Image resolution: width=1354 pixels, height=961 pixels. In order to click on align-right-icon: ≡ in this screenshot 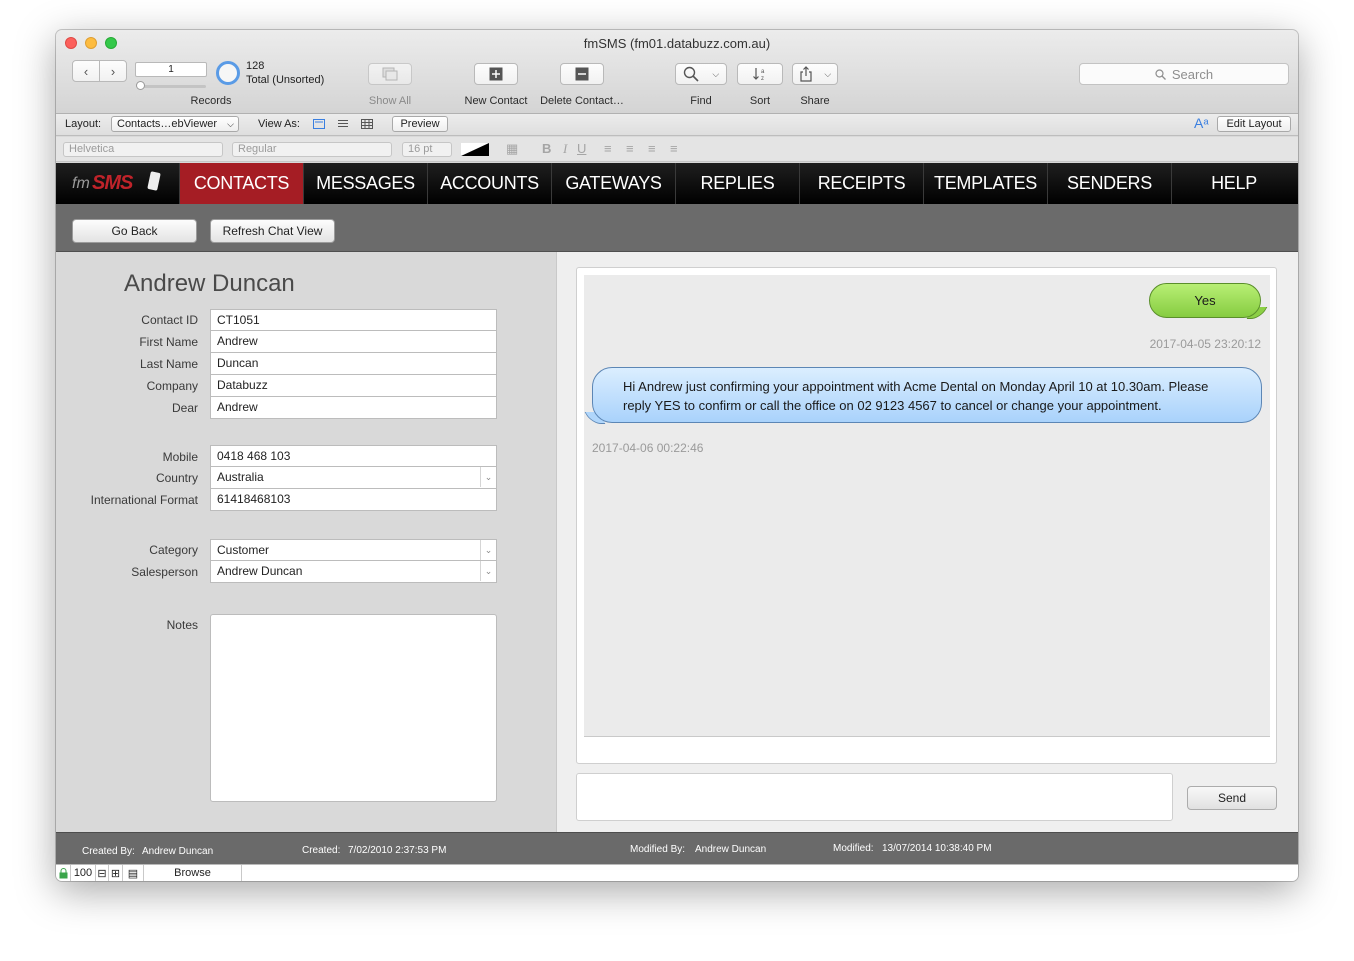, I will do `click(652, 148)`.